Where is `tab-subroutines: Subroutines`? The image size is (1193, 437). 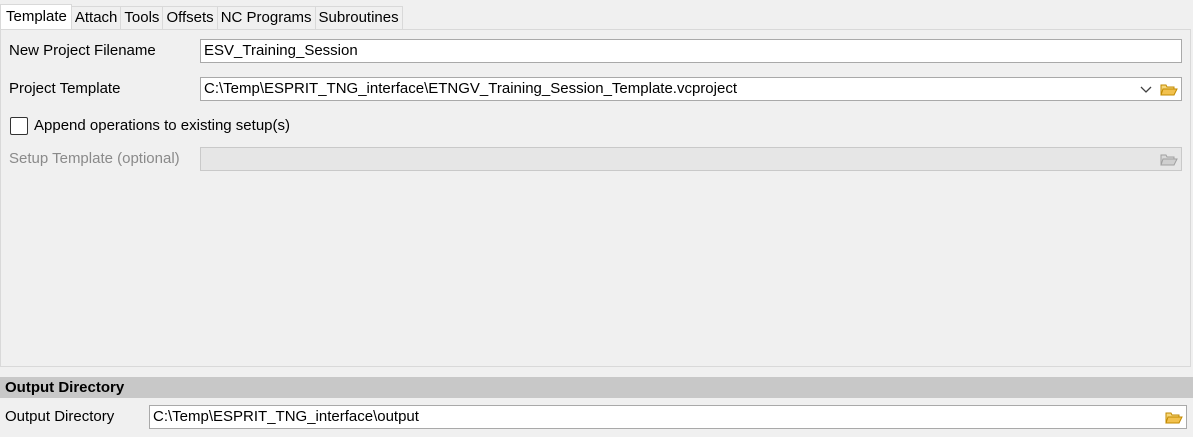 tab-subroutines: Subroutines is located at coordinates (358, 17).